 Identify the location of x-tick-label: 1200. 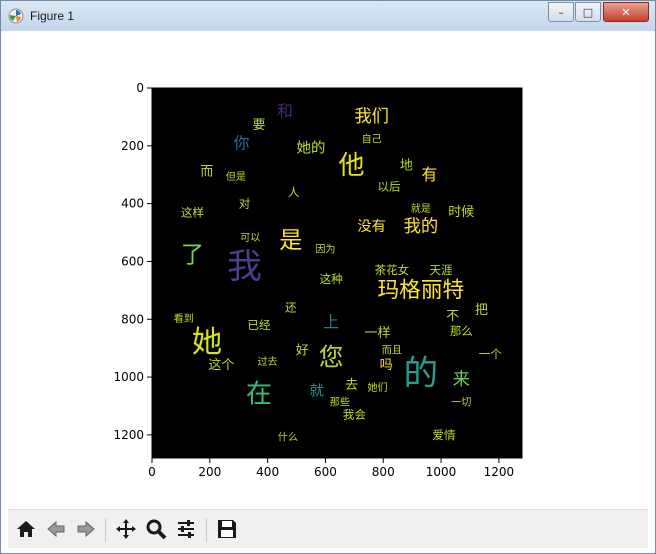
(499, 472).